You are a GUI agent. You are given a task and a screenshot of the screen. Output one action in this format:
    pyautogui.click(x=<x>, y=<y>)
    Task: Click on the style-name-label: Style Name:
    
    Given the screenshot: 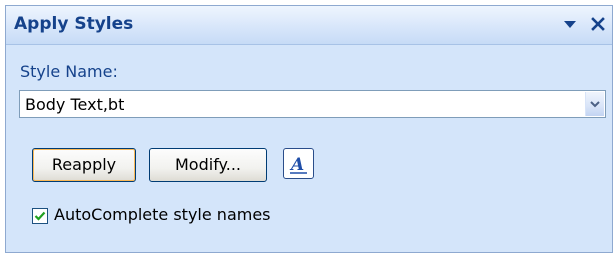 What is the action you would take?
    pyautogui.click(x=69, y=71)
    